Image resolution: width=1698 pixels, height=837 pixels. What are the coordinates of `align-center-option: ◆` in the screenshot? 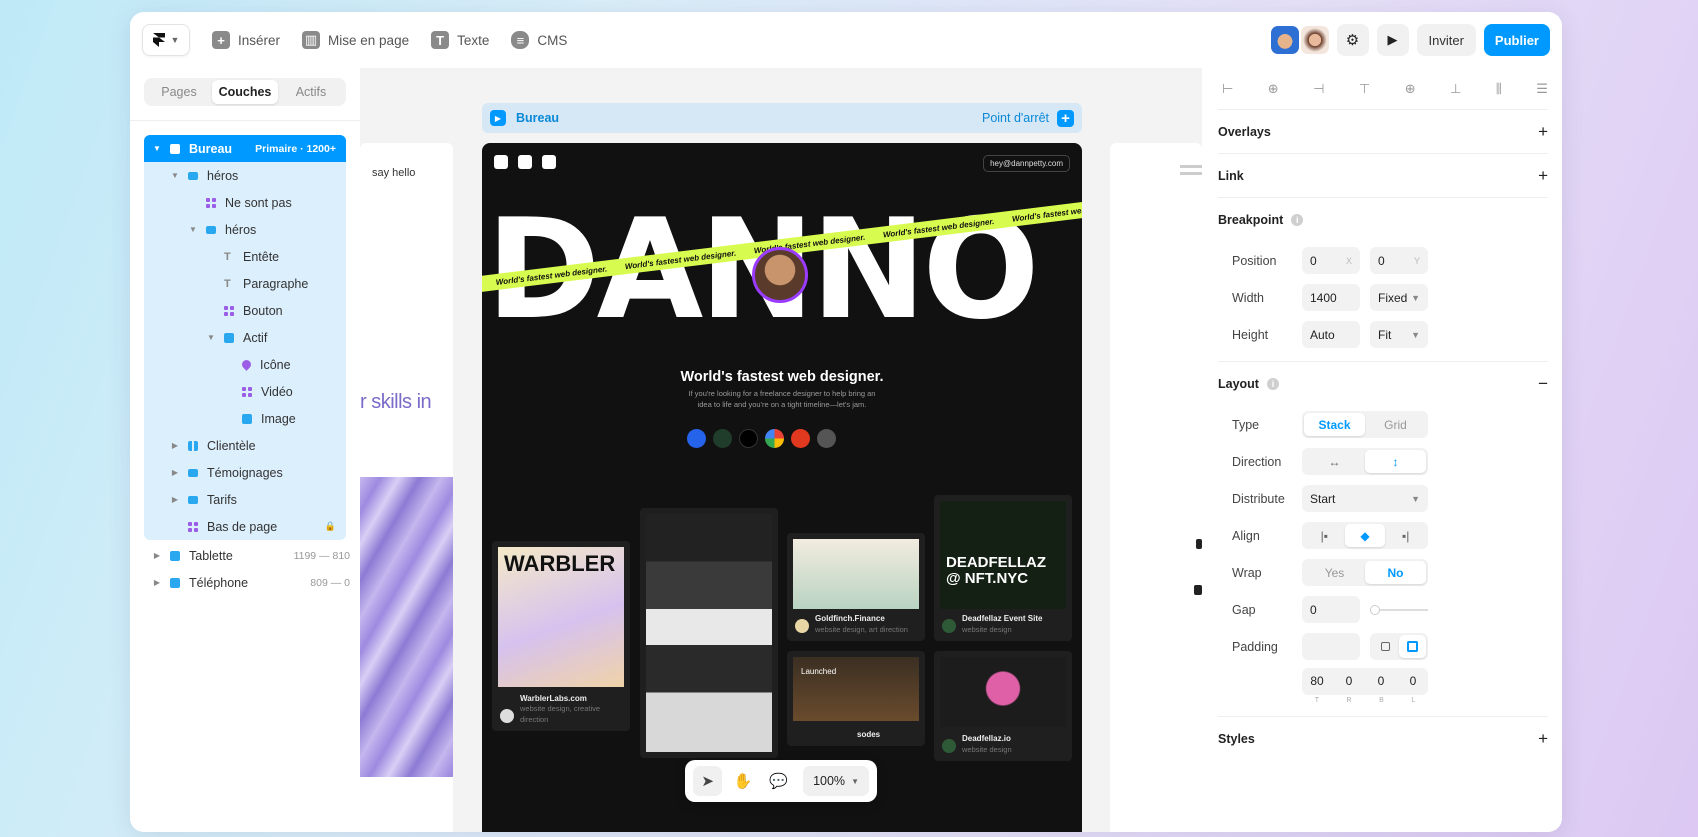 It's located at (1365, 535).